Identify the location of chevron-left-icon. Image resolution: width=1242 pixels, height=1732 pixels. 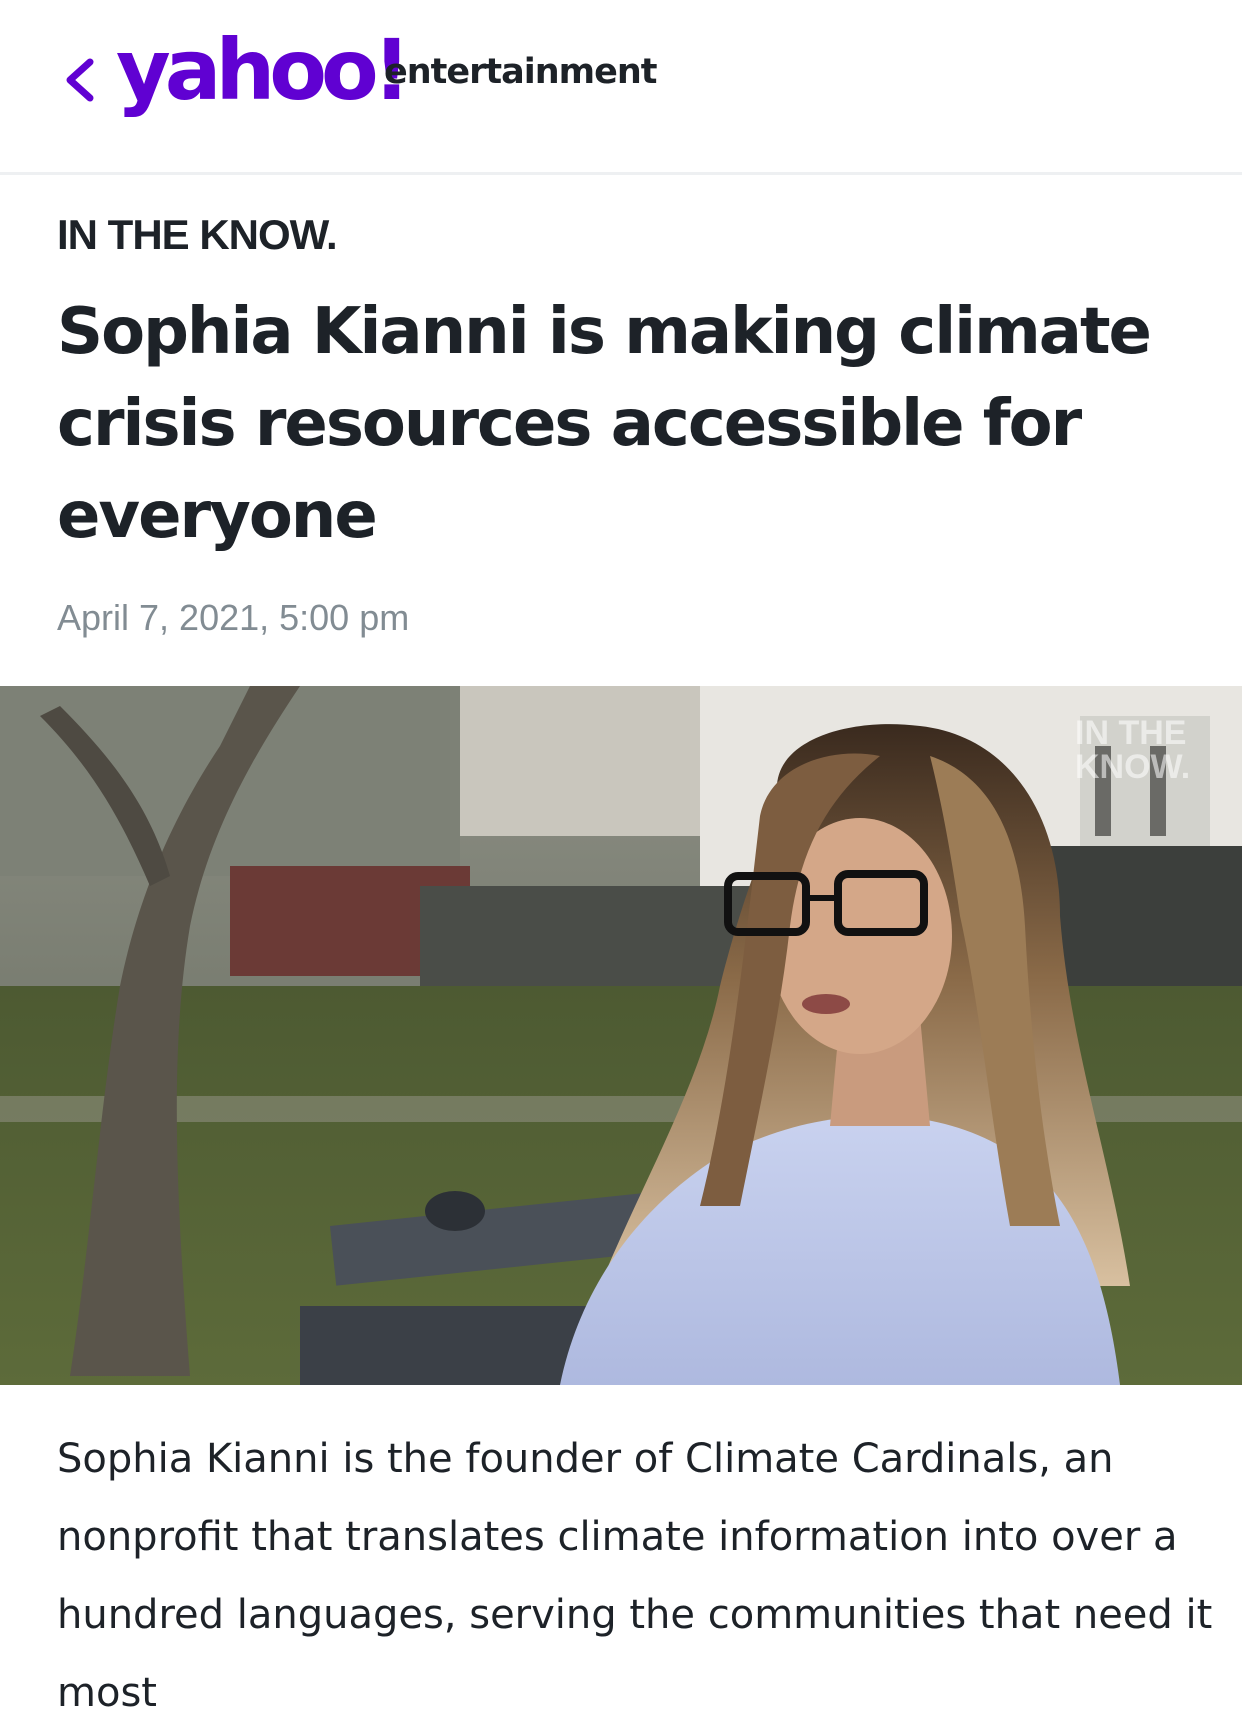
(80, 80).